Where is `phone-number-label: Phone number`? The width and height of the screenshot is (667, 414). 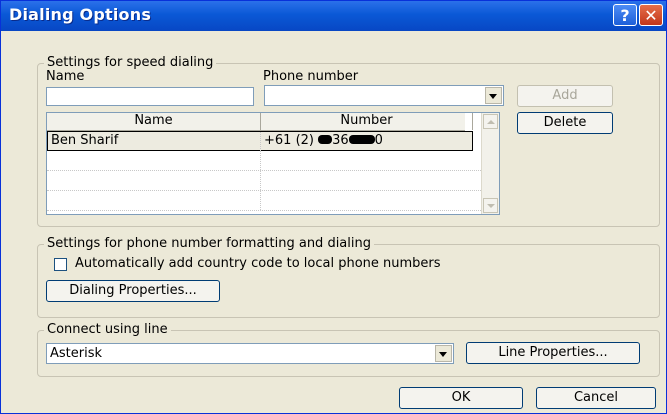 phone-number-label: Phone number is located at coordinates (311, 76).